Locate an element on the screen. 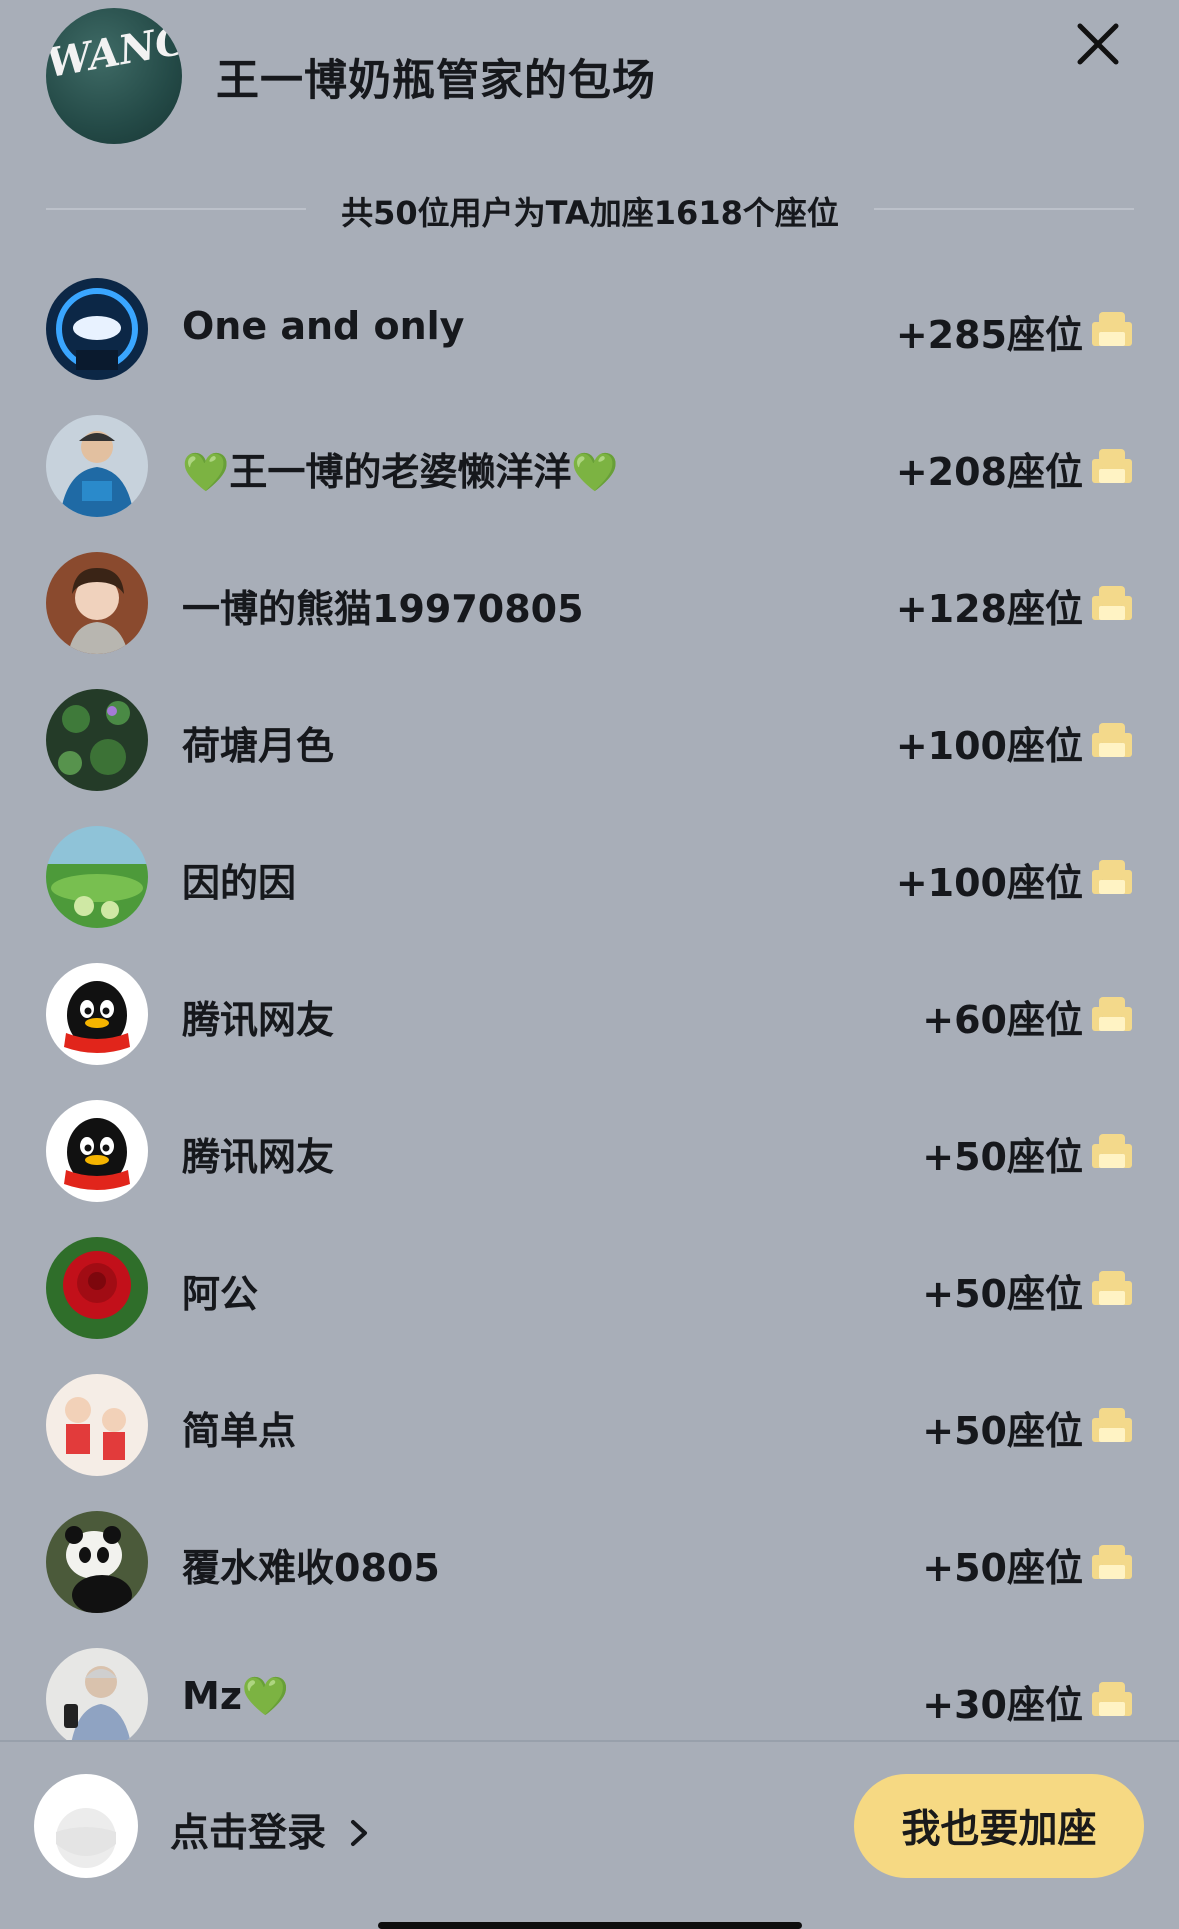  svg-text: WANG YIBO is located at coordinates (114, 47).